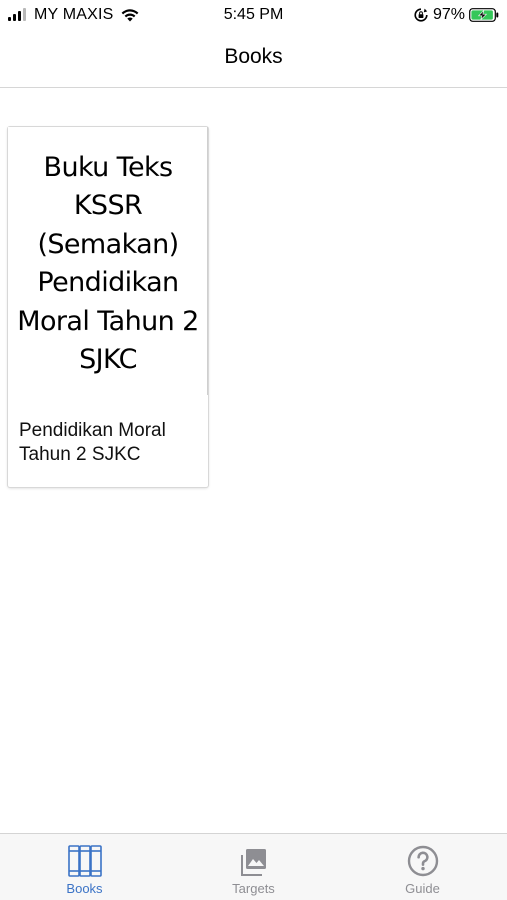 This screenshot has width=507, height=900. I want to click on tab-guide: Guide, so click(422, 867).